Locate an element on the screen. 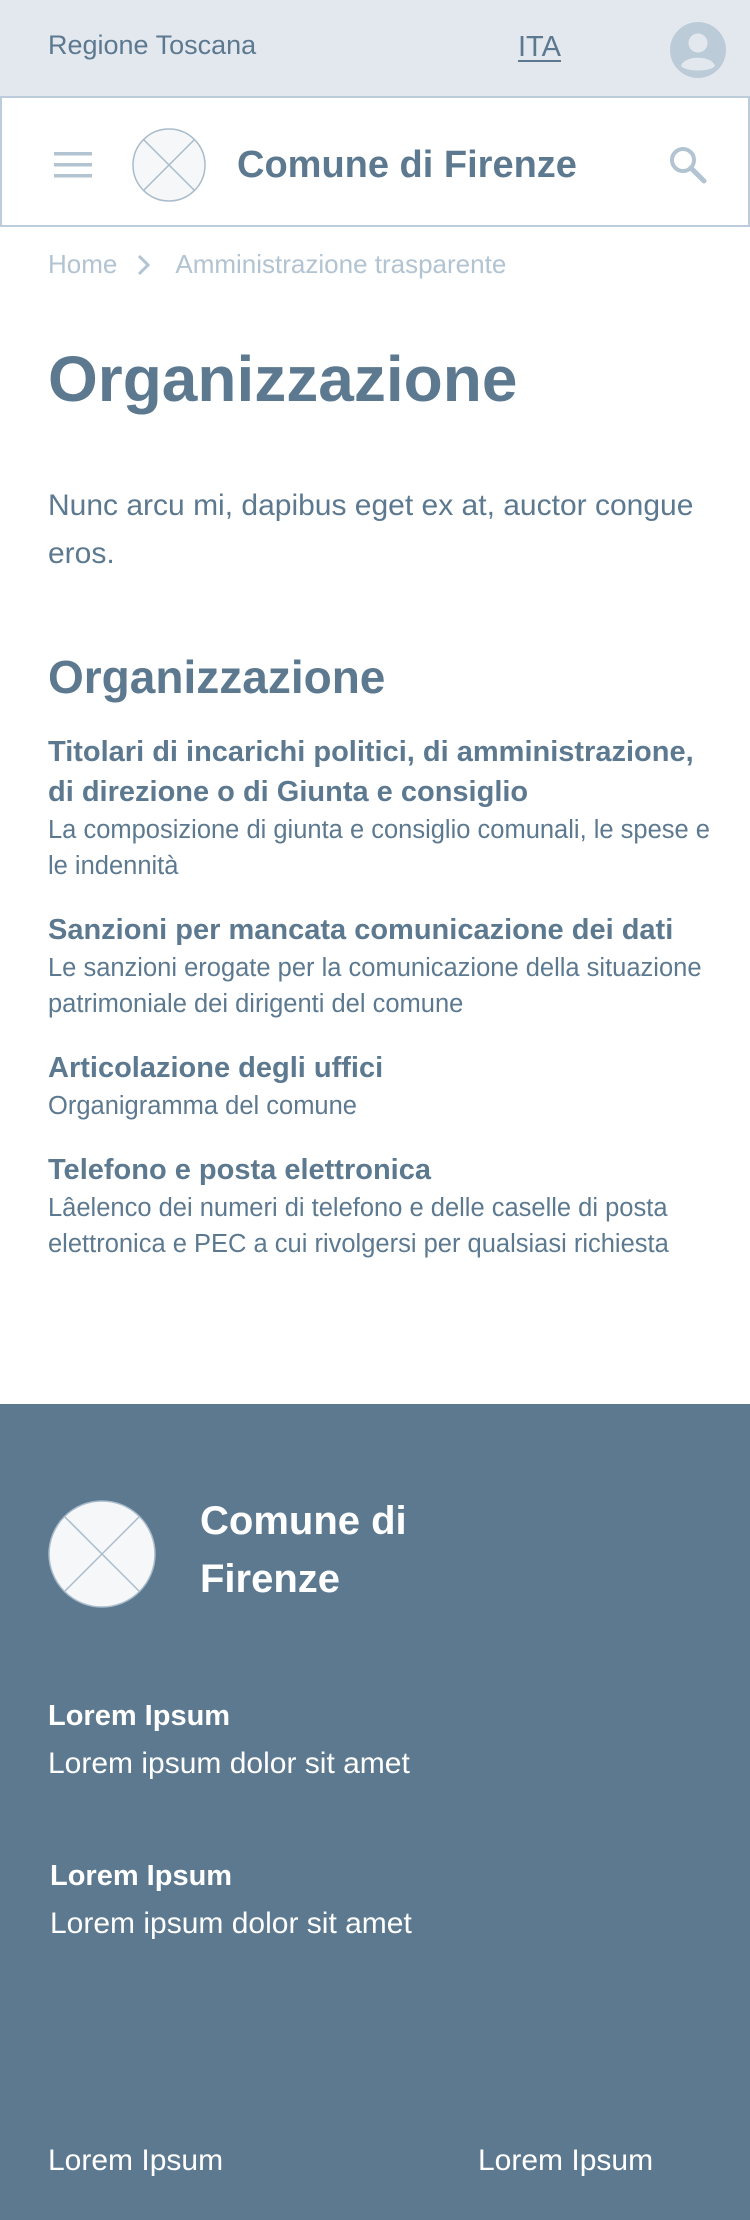  breadcrumb: Home Amministrazione trasparente is located at coordinates (277, 264).